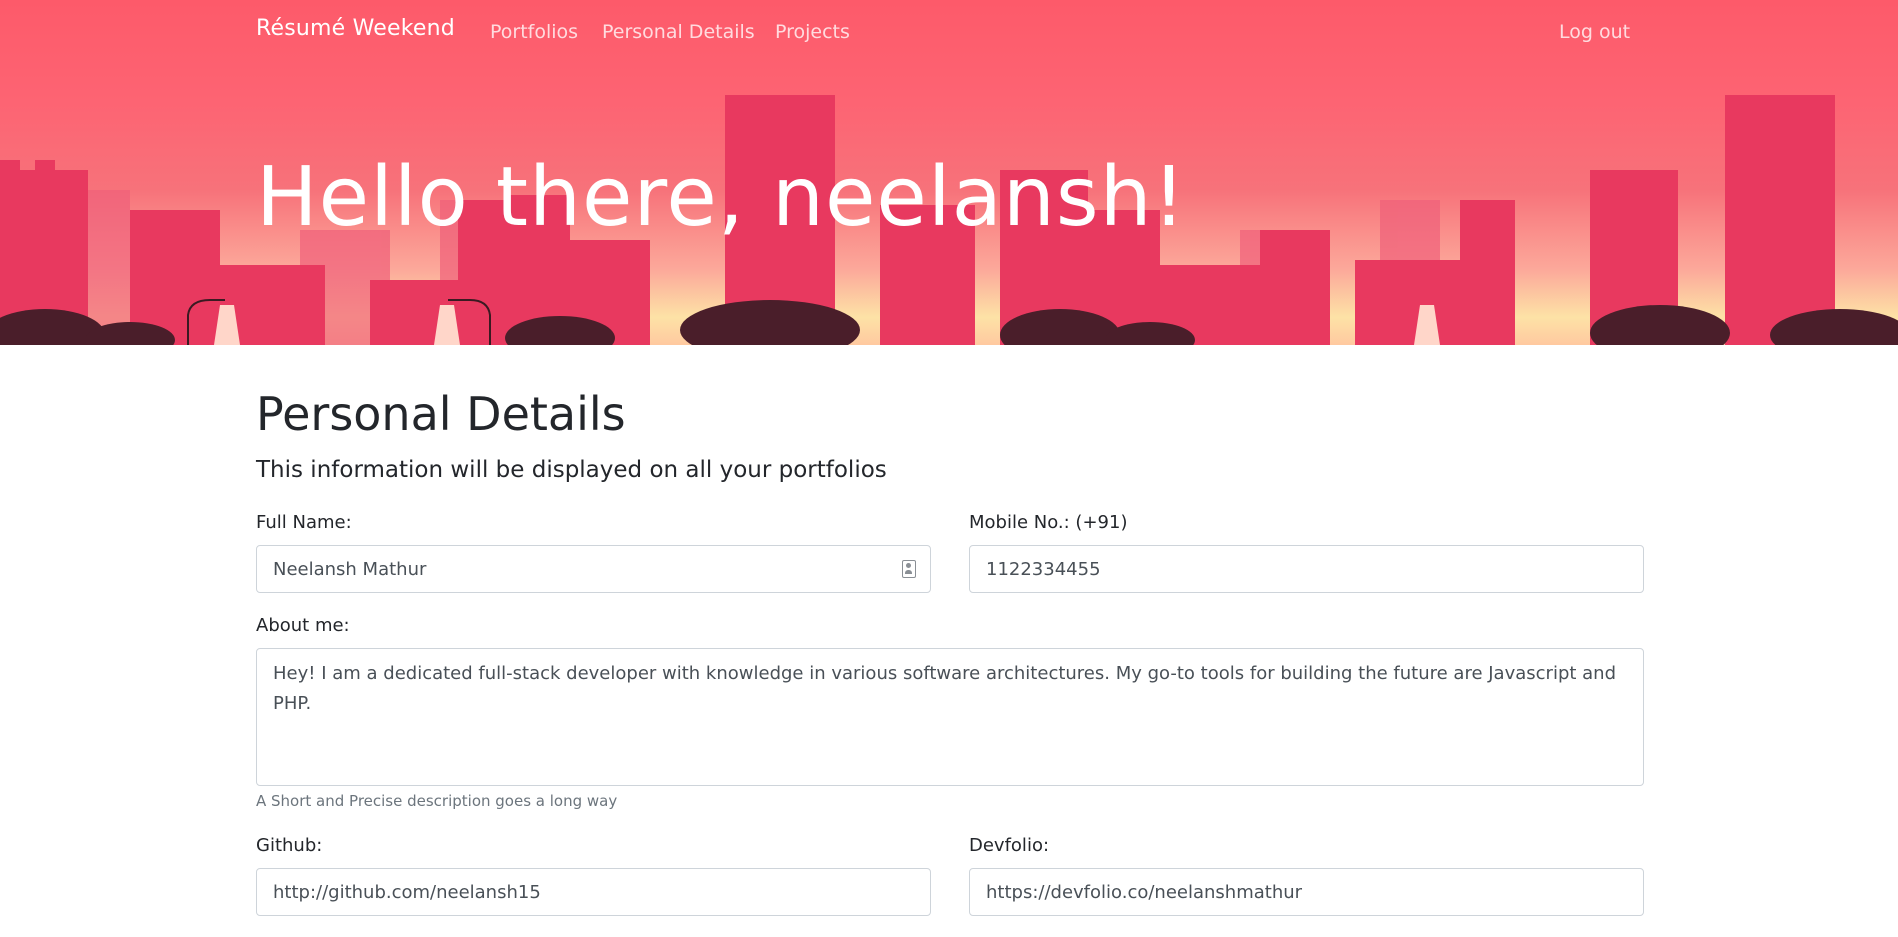  What do you see at coordinates (303, 625) in the screenshot?
I see `about-label: About me:` at bounding box center [303, 625].